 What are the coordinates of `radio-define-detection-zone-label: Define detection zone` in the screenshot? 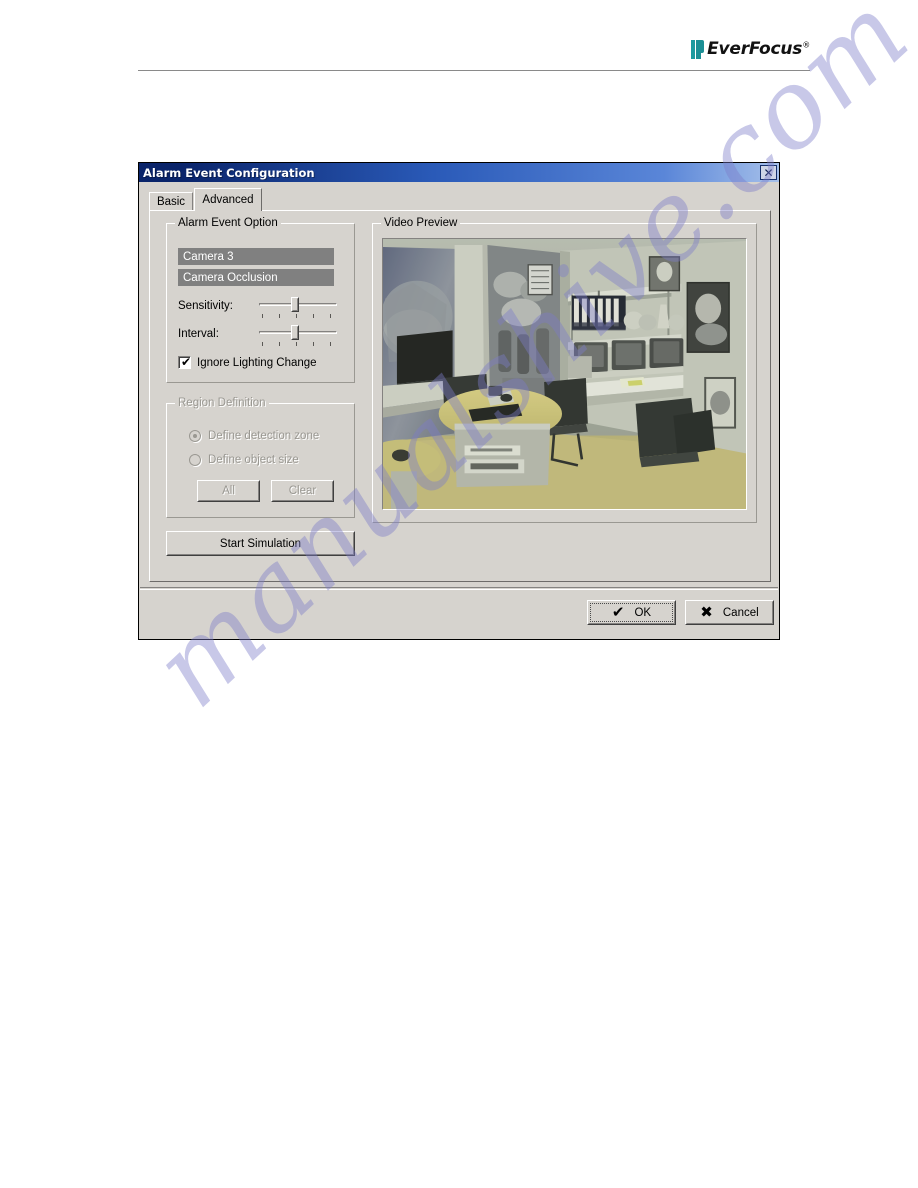 It's located at (264, 436).